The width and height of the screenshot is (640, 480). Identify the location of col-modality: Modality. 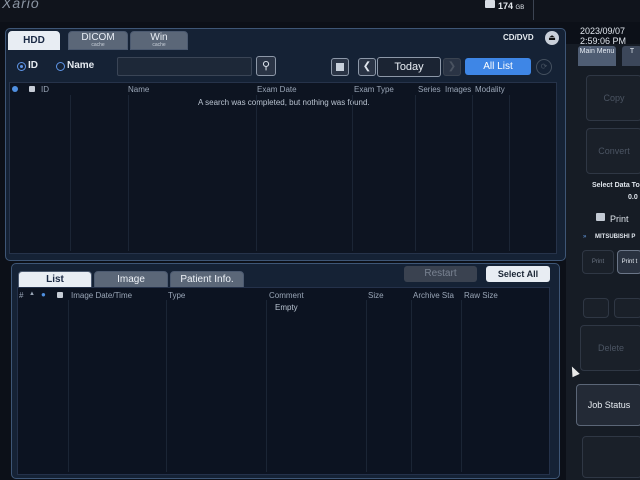
(490, 89).